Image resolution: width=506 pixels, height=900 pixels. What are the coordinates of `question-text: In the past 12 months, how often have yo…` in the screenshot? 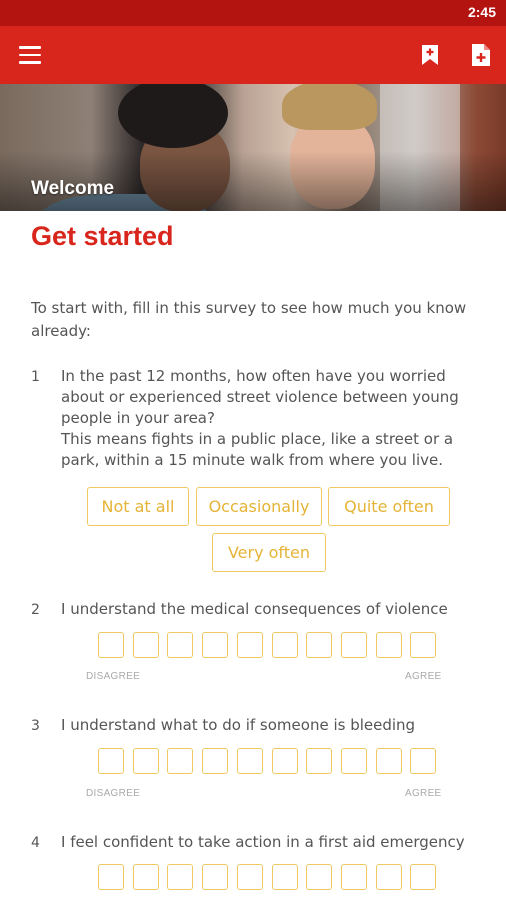 It's located at (260, 418).